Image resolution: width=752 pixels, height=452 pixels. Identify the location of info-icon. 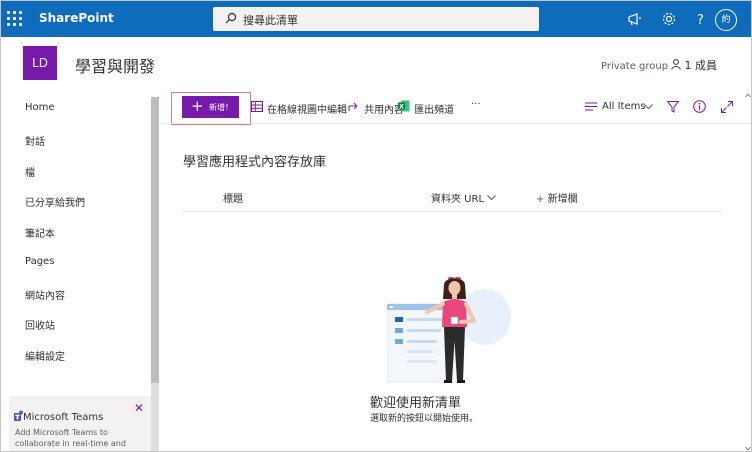
(699, 106).